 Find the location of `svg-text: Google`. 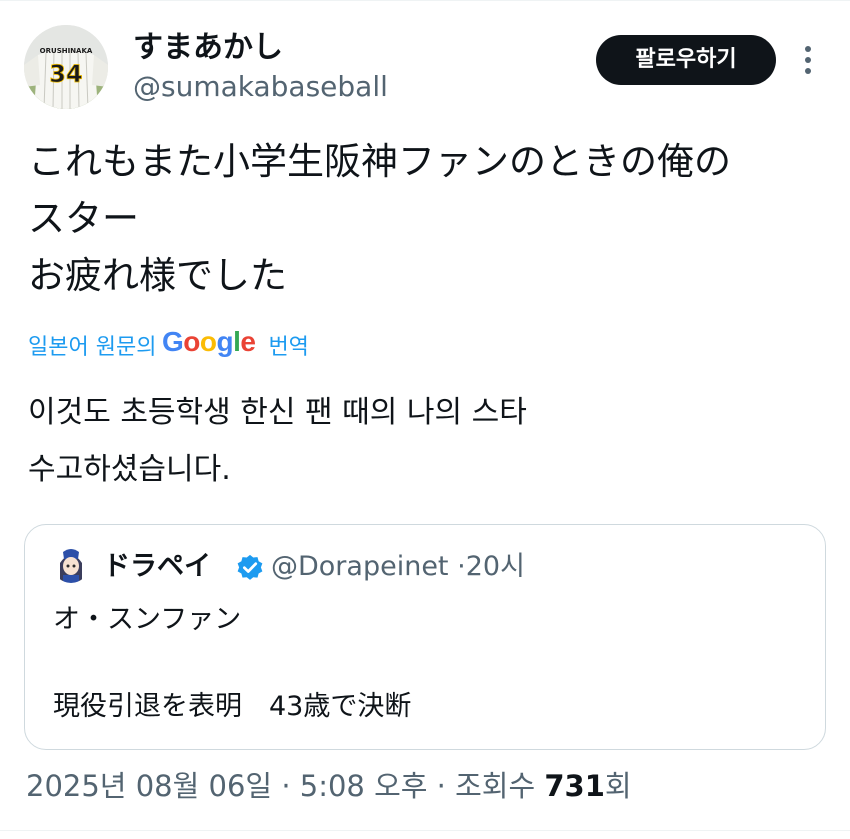

svg-text: Google is located at coordinates (208, 341).